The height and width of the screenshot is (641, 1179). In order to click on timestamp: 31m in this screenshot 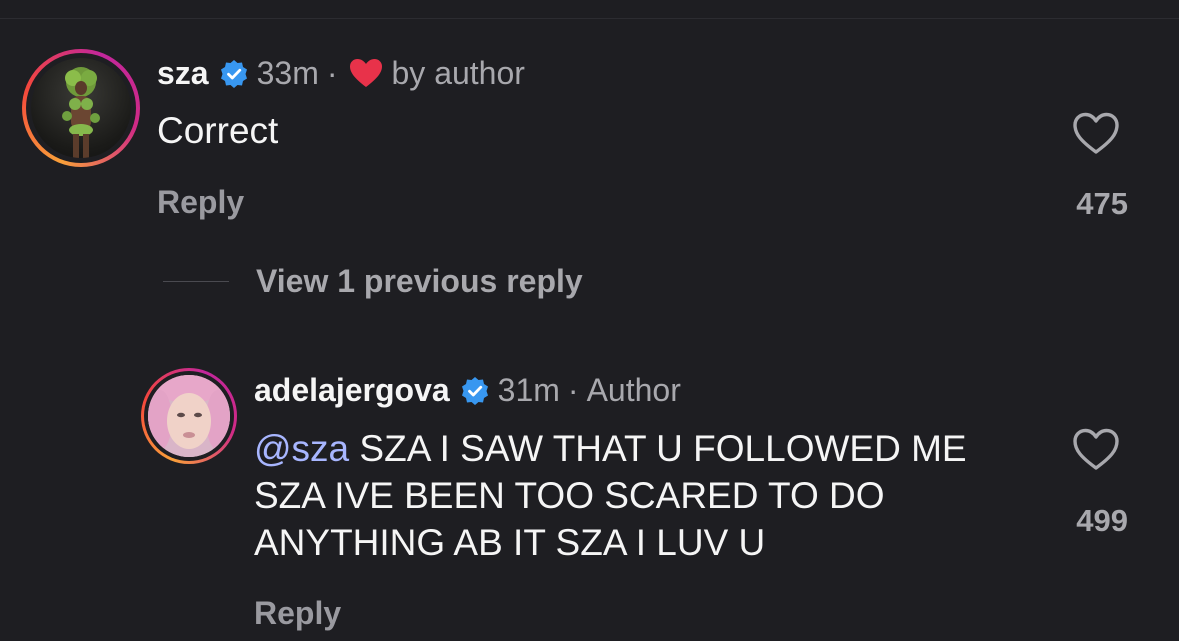, I will do `click(528, 390)`.